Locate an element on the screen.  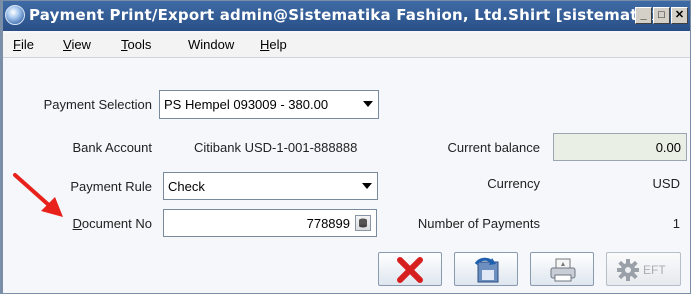
menu-window-label: Window is located at coordinates (211, 44).